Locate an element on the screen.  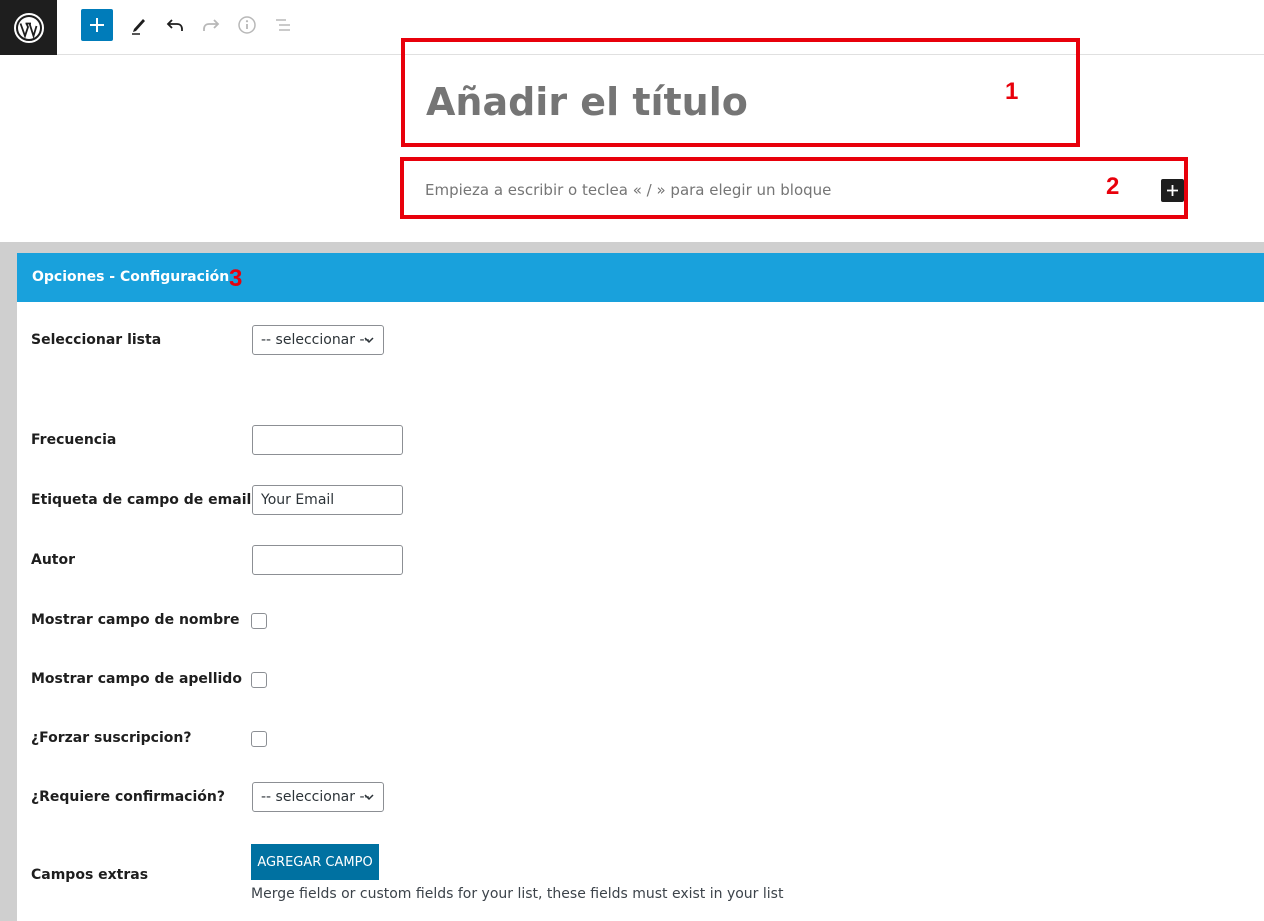
select-list-dropdown: -- seleccionar -- is located at coordinates (318, 340).